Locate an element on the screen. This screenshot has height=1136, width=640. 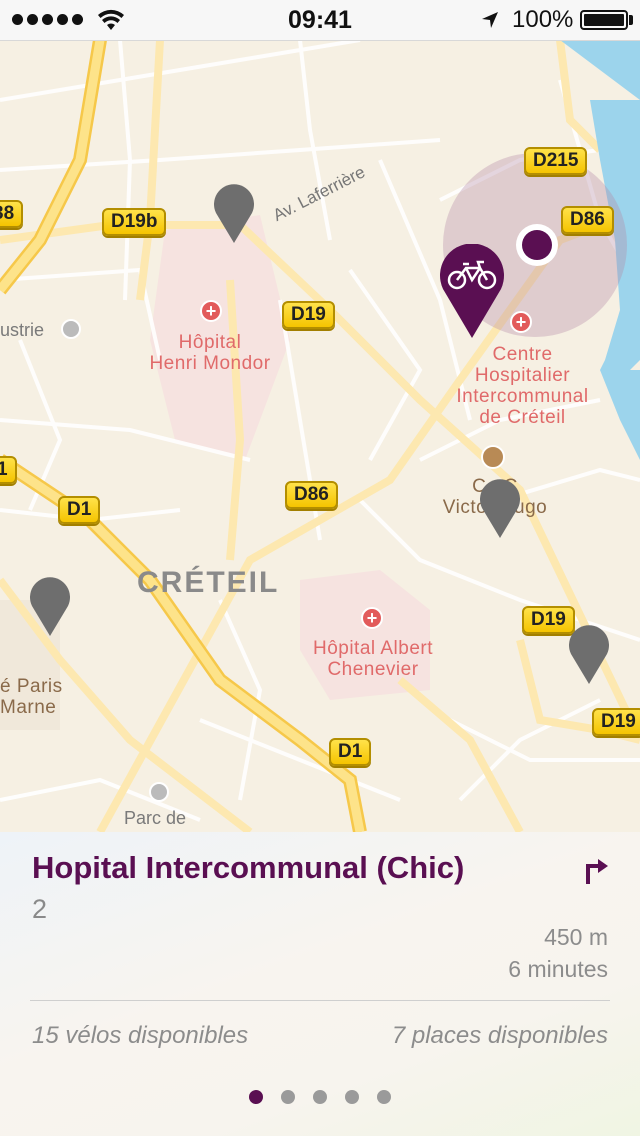
station-distance: 450 m is located at coordinates (576, 937).